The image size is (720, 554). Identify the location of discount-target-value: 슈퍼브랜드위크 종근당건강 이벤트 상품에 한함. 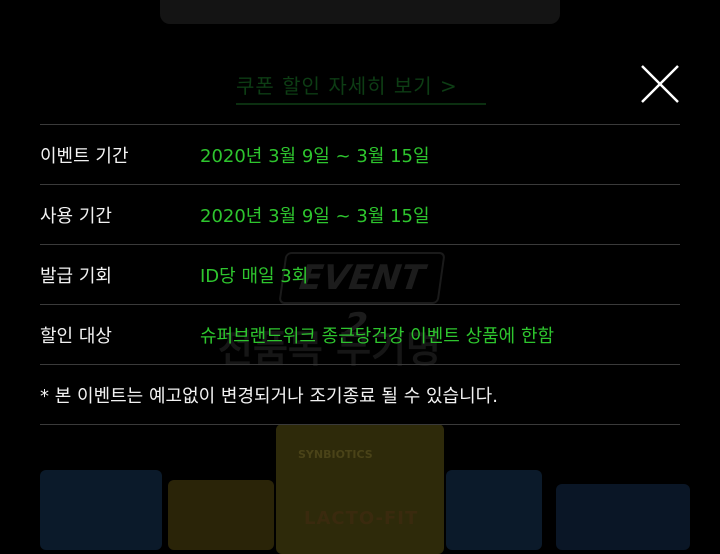
(377, 336).